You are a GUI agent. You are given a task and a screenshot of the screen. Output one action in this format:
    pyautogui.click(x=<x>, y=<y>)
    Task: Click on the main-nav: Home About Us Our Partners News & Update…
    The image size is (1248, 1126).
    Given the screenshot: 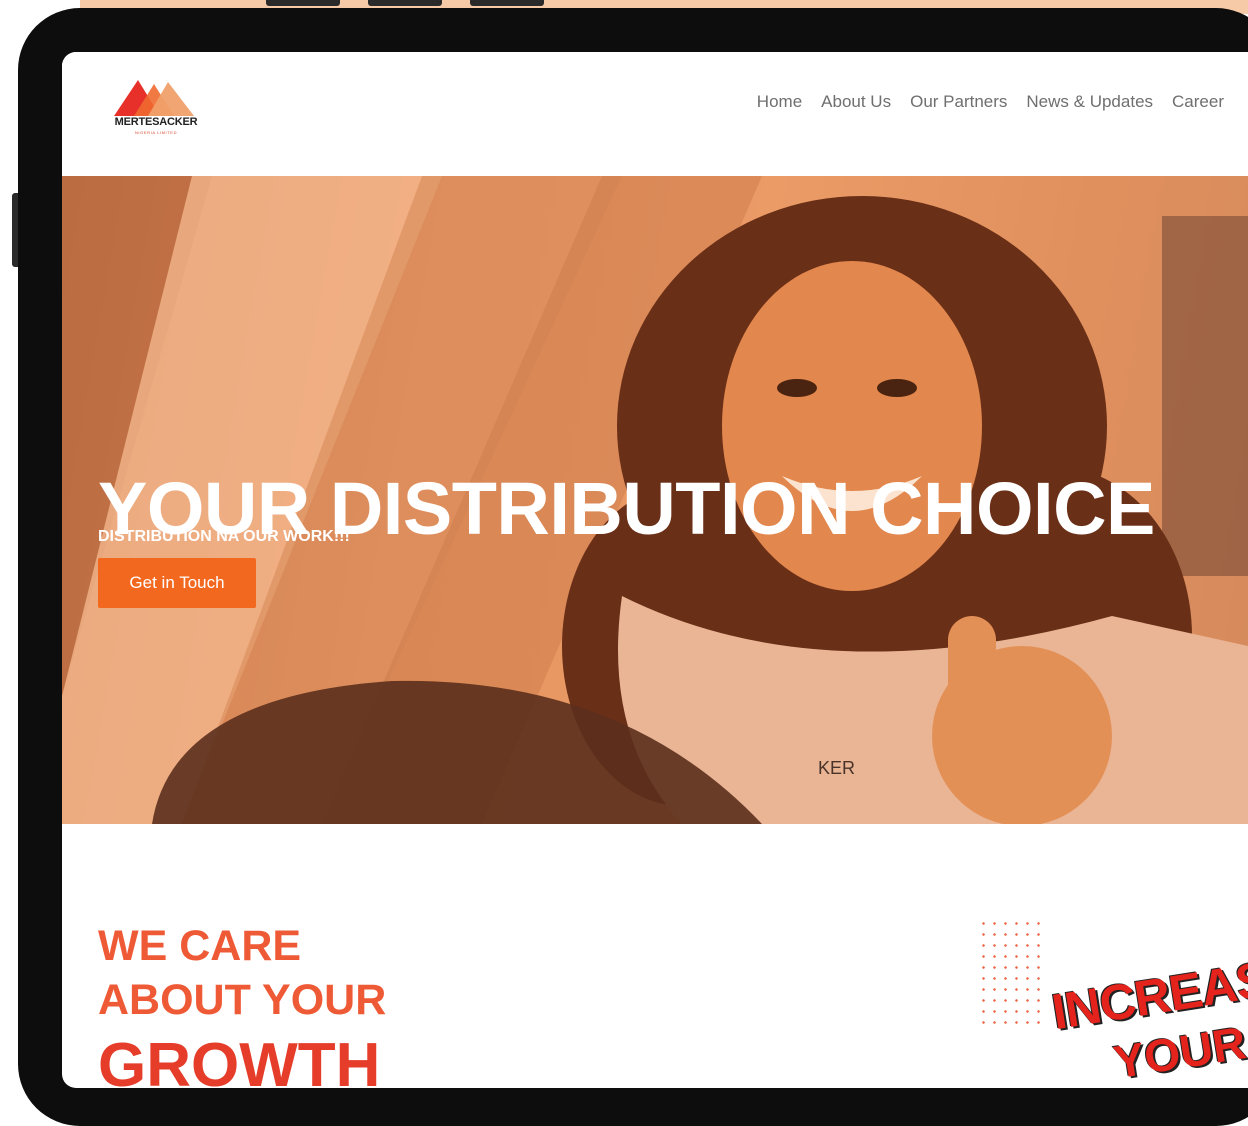 What is the action you would take?
    pyautogui.click(x=990, y=102)
    